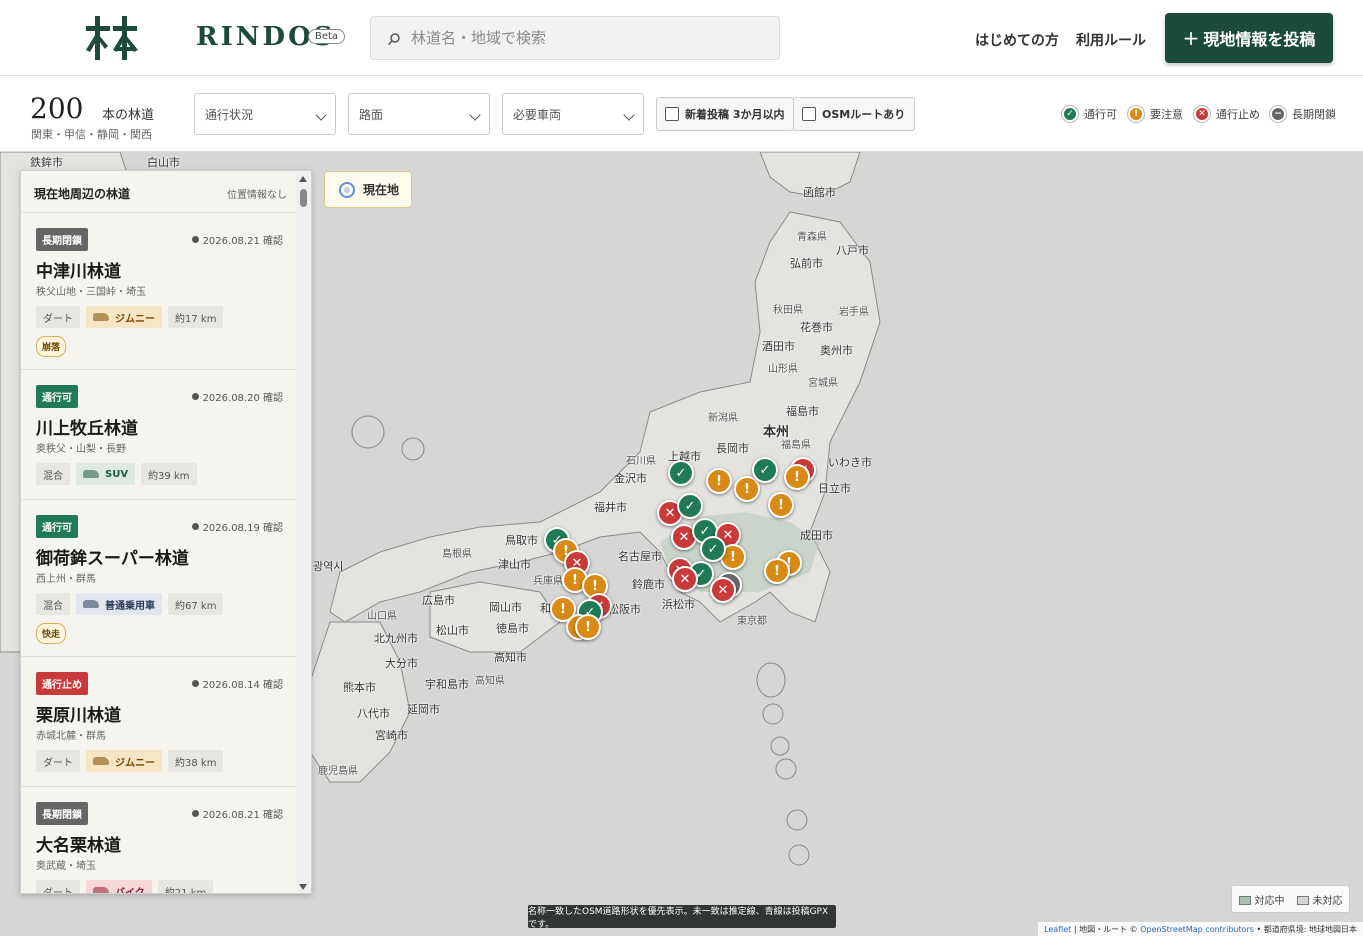 This screenshot has width=1363, height=936. Describe the element at coordinates (303, 532) in the screenshot. I see `panel-scrollbar` at that location.